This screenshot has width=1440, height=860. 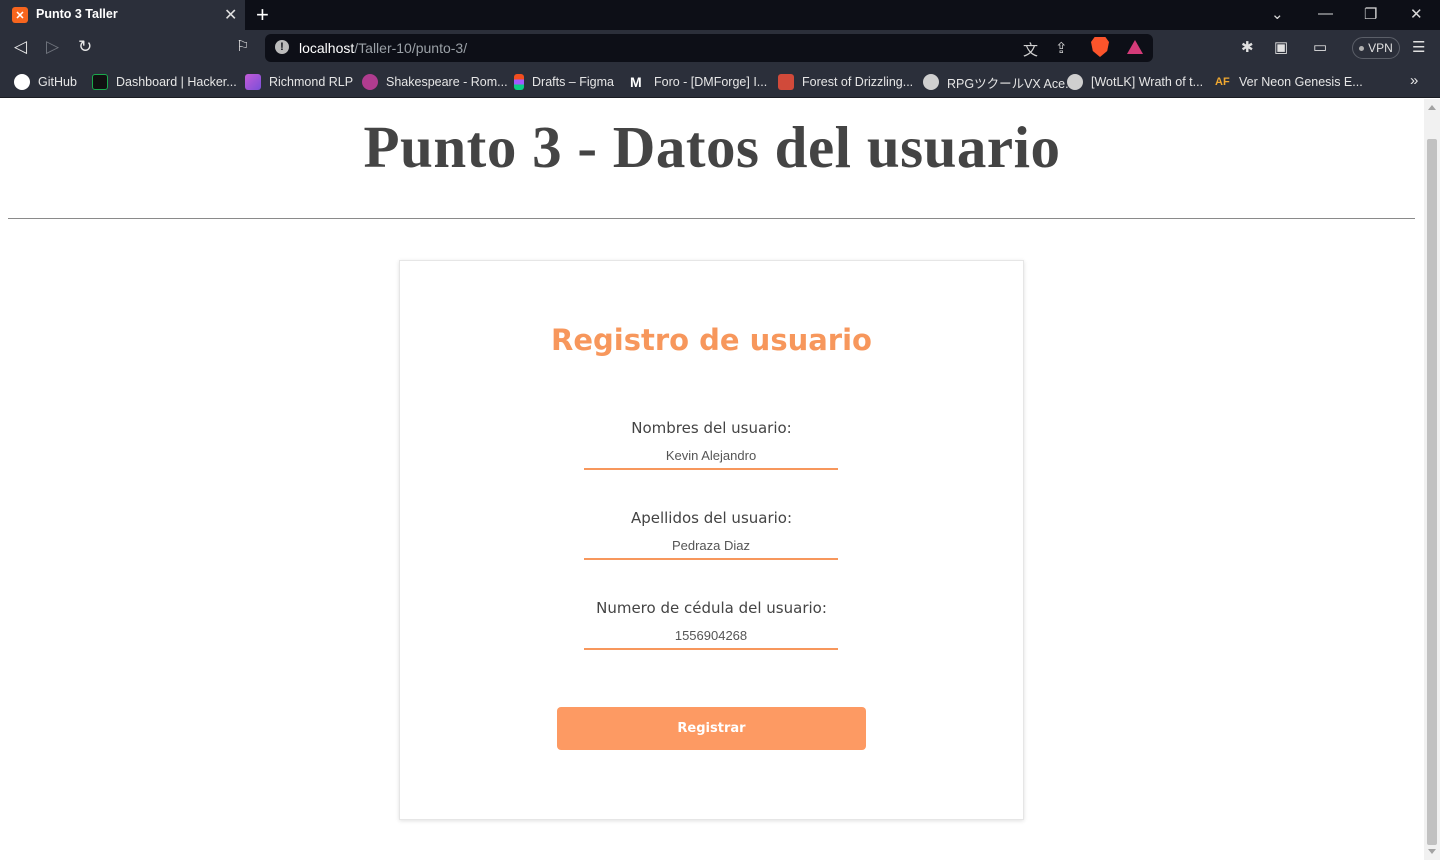 I want to click on new-tab-button: +, so click(x=262, y=15).